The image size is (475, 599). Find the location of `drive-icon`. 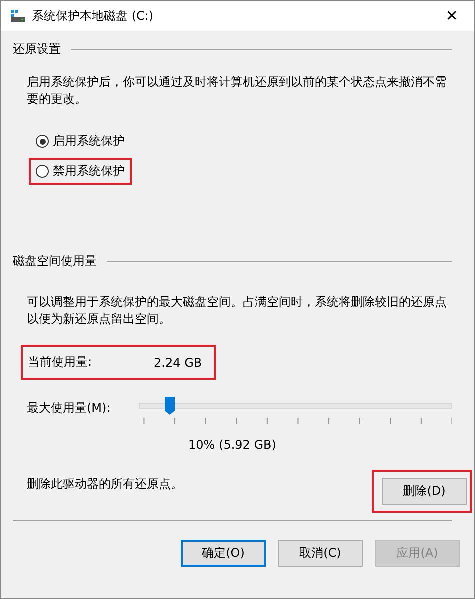

drive-icon is located at coordinates (18, 16).